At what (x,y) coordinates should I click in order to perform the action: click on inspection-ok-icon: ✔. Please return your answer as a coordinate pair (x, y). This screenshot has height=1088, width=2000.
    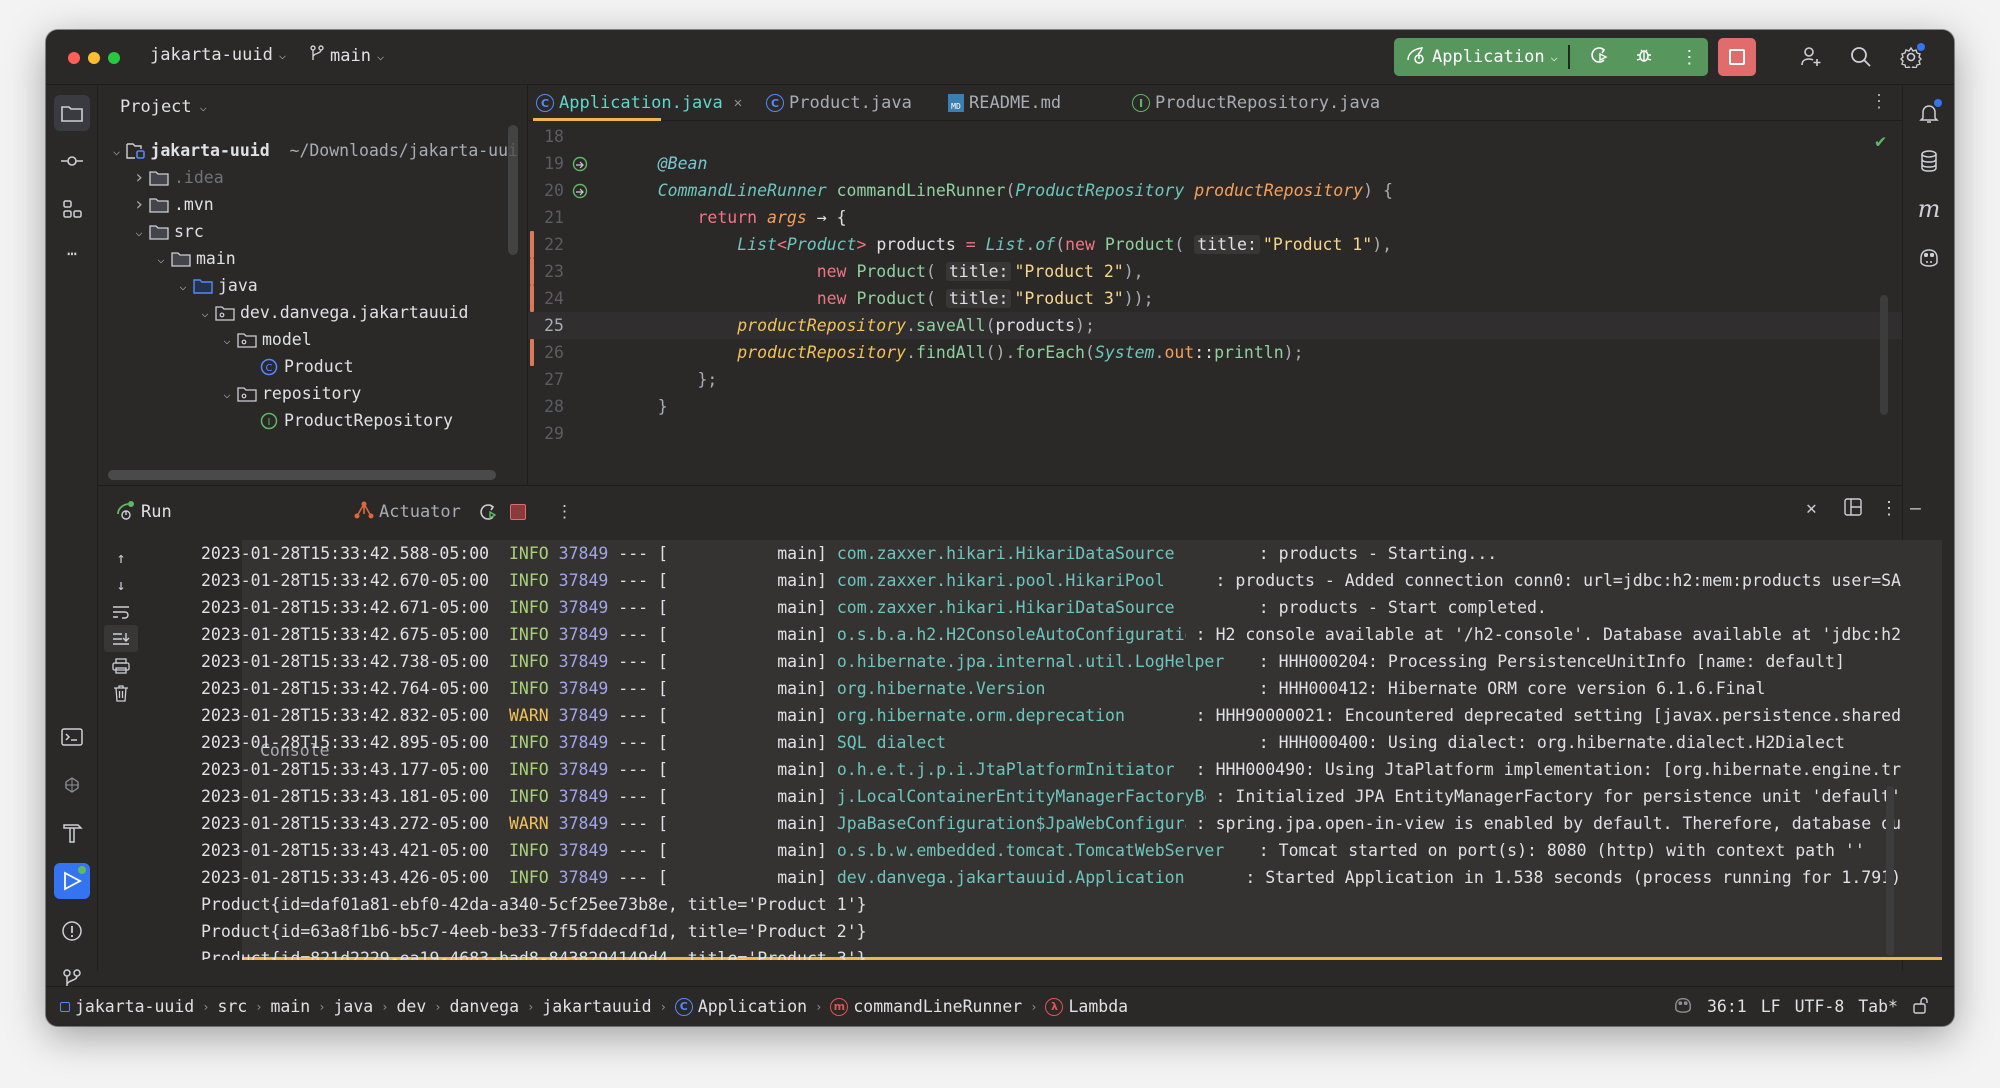
    Looking at the image, I should click on (1880, 141).